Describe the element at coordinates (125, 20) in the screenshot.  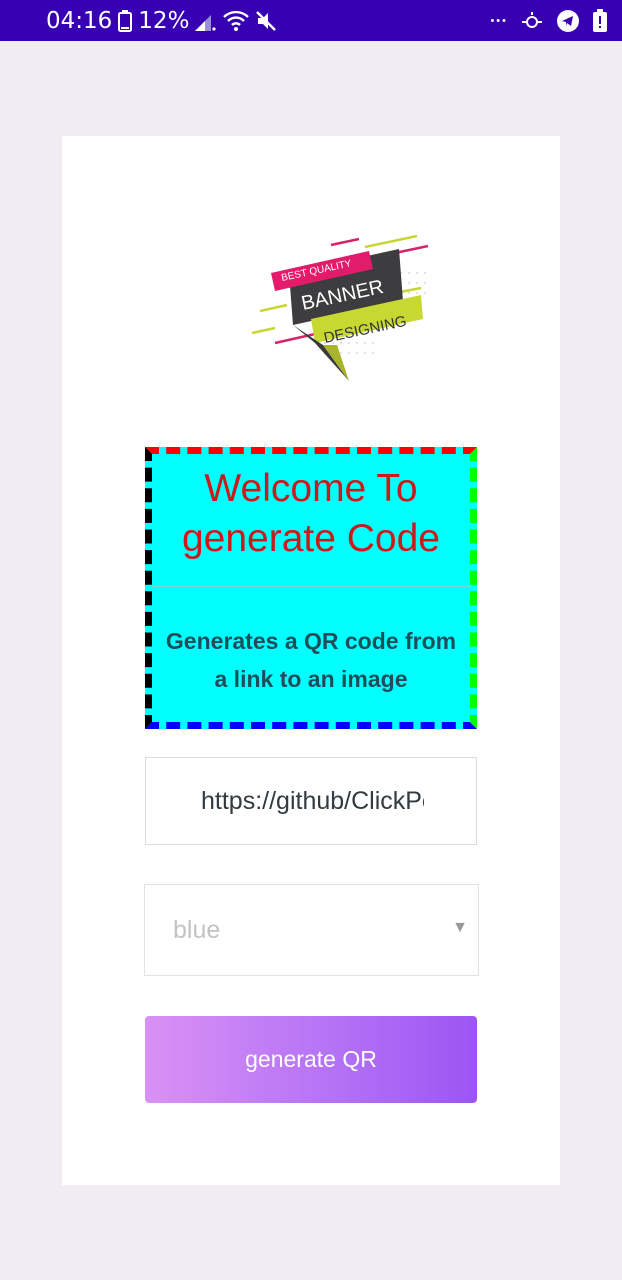
I see `battery-icon` at that location.